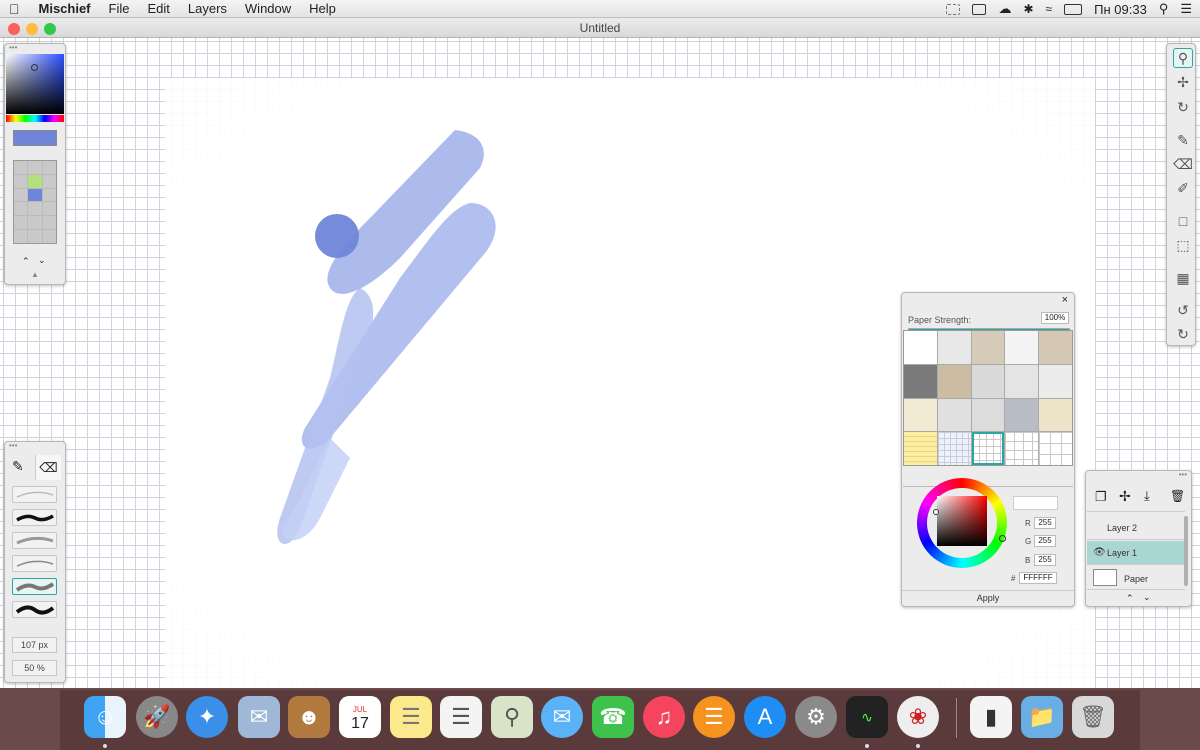  I want to click on spotlight-search-icon: ⚲, so click(1164, 9).